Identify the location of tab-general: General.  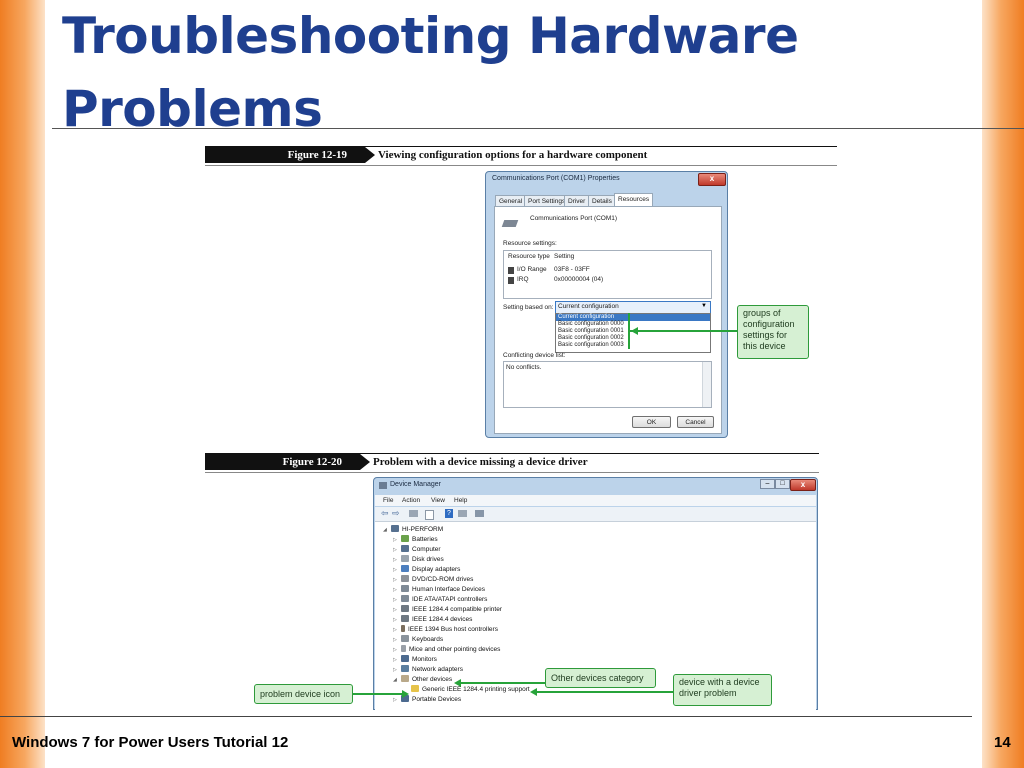
(511, 200).